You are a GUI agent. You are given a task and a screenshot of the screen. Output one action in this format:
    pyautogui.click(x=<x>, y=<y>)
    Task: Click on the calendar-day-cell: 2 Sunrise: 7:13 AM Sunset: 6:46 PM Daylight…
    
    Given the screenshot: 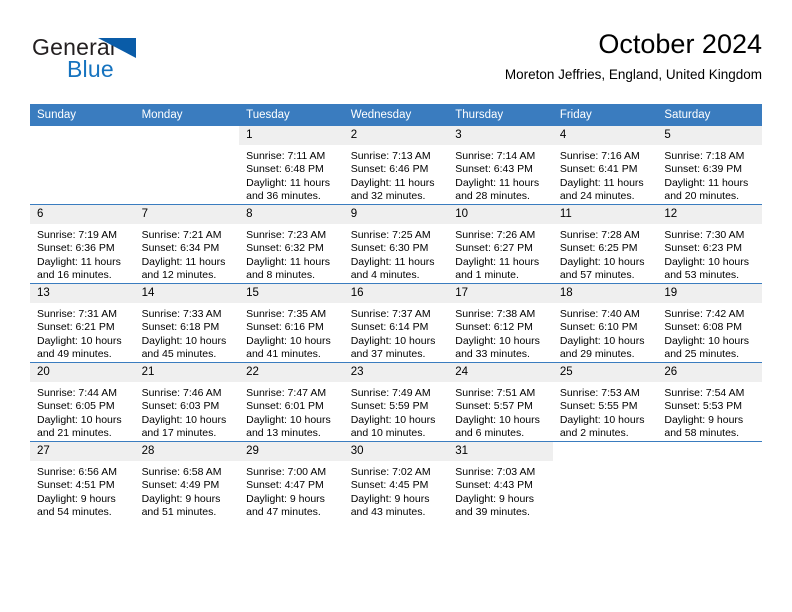 What is the action you would take?
    pyautogui.click(x=396, y=165)
    